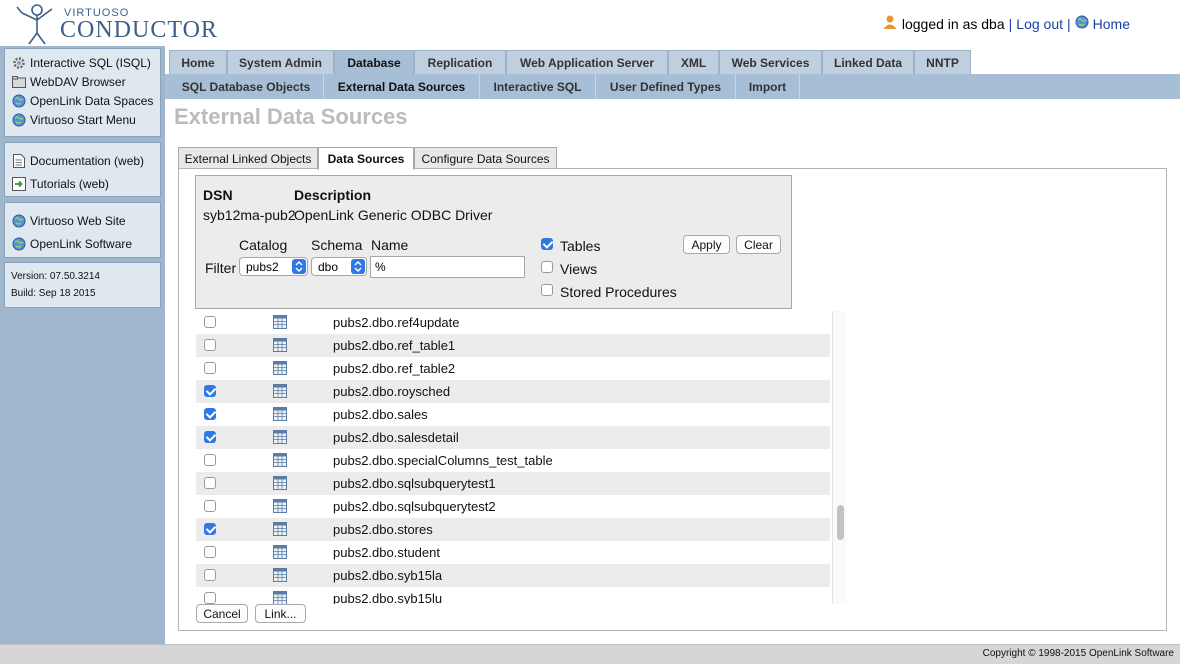  I want to click on views-checkbox, so click(547, 267).